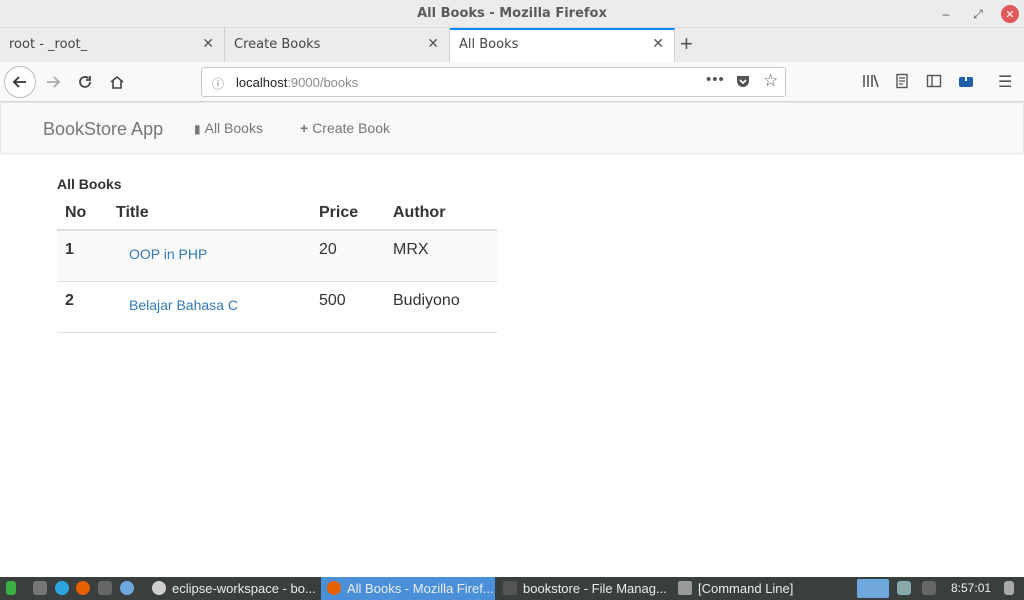  I want to click on app-navbar: BookStore App ▮ All Books + Create Book, so click(512, 128).